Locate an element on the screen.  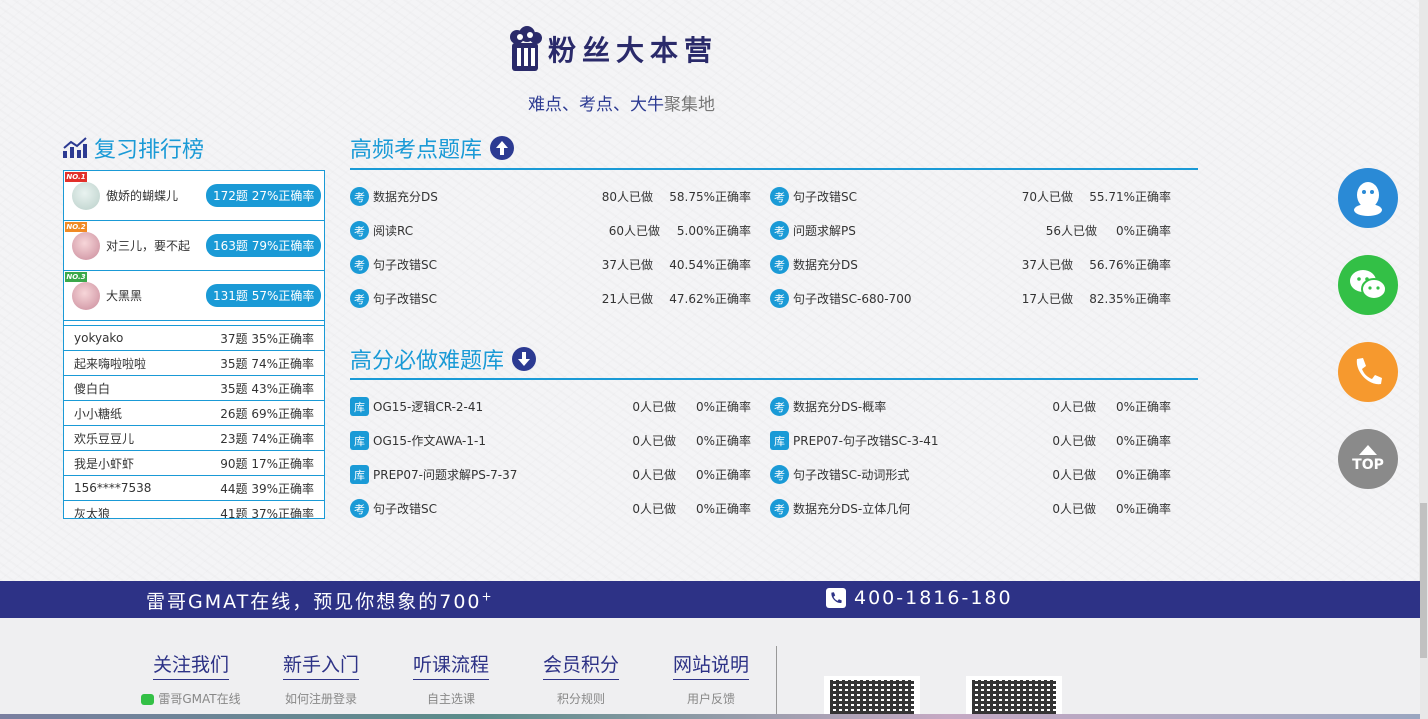
question-item: 库 PREP07-句子改错SC-3-41 0人已做 0%正确率 is located at coordinates (970, 440).